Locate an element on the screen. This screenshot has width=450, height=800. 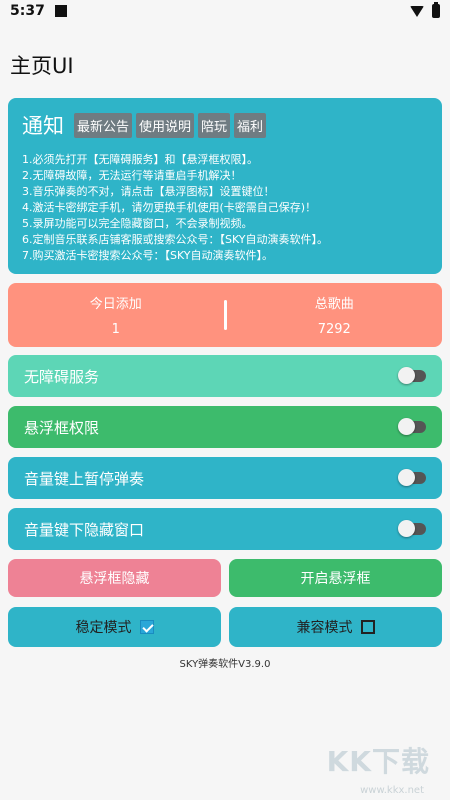
total-songs-value: 7292 is located at coordinates (334, 329).